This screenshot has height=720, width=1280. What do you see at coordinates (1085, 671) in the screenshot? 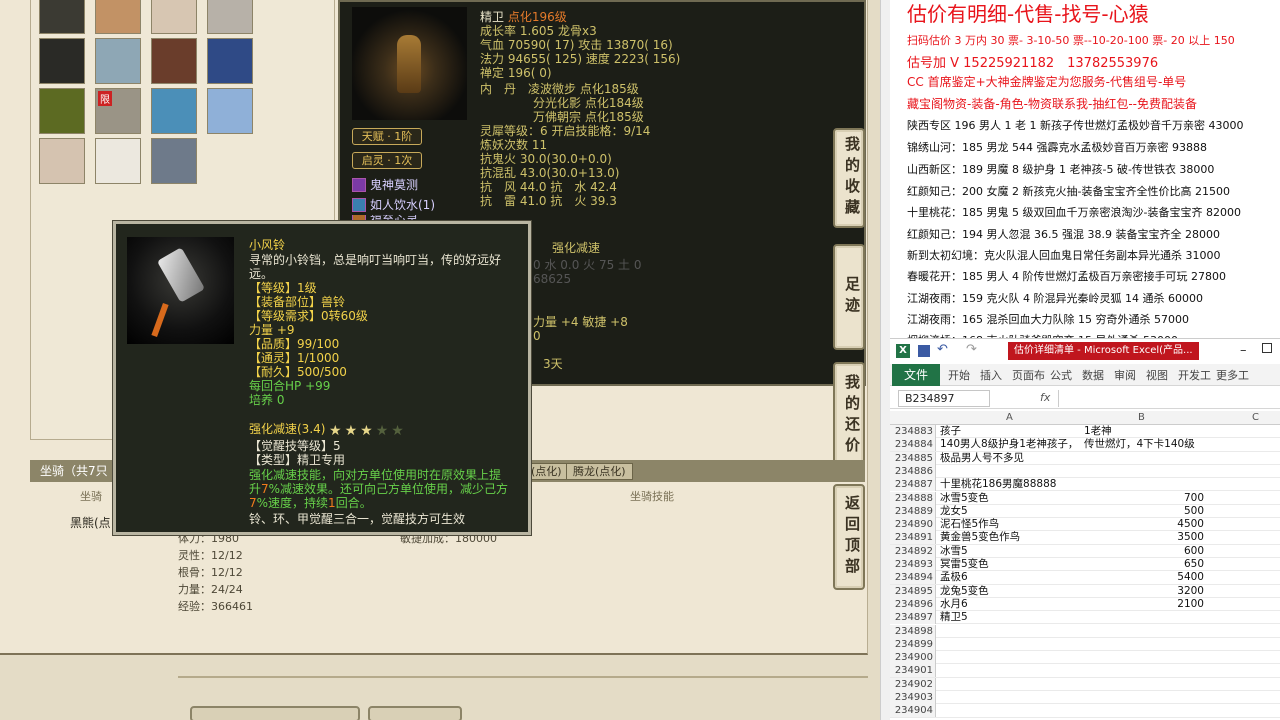
I see `table-row: 234901` at bounding box center [1085, 671].